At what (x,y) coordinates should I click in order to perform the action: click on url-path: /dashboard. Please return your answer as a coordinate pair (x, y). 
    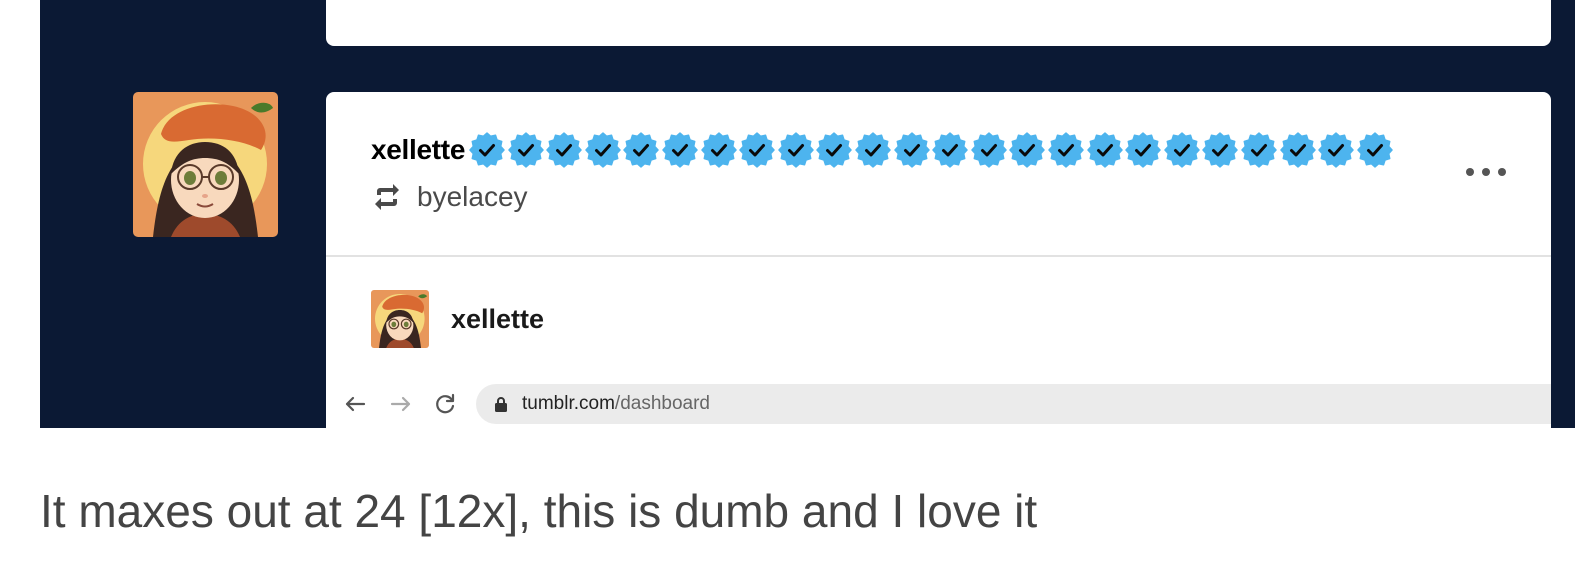
    Looking at the image, I should click on (662, 403).